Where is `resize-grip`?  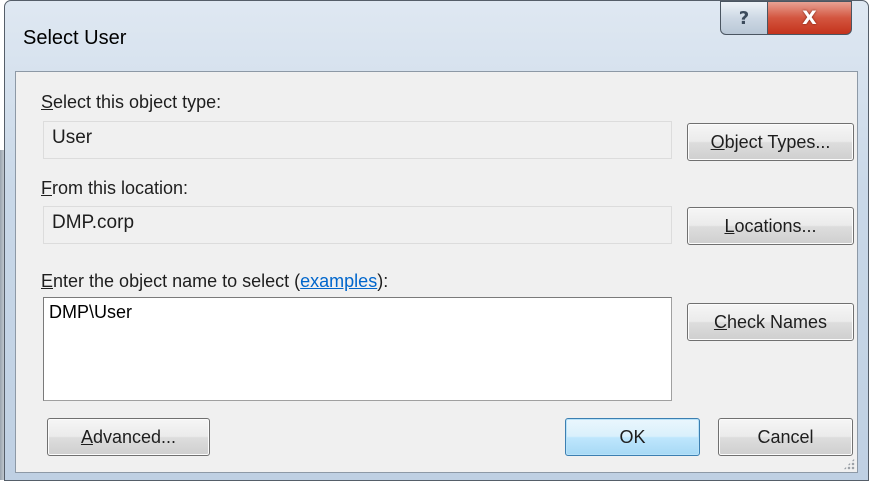
resize-grip is located at coordinates (849, 464).